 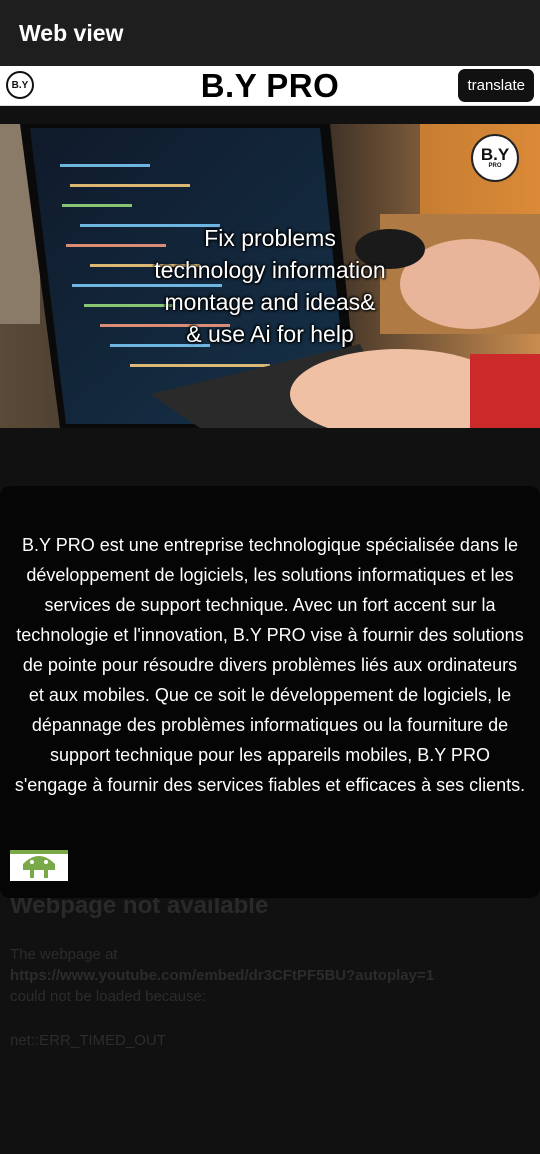 I want to click on app-bar-title: Web view, so click(x=71, y=32).